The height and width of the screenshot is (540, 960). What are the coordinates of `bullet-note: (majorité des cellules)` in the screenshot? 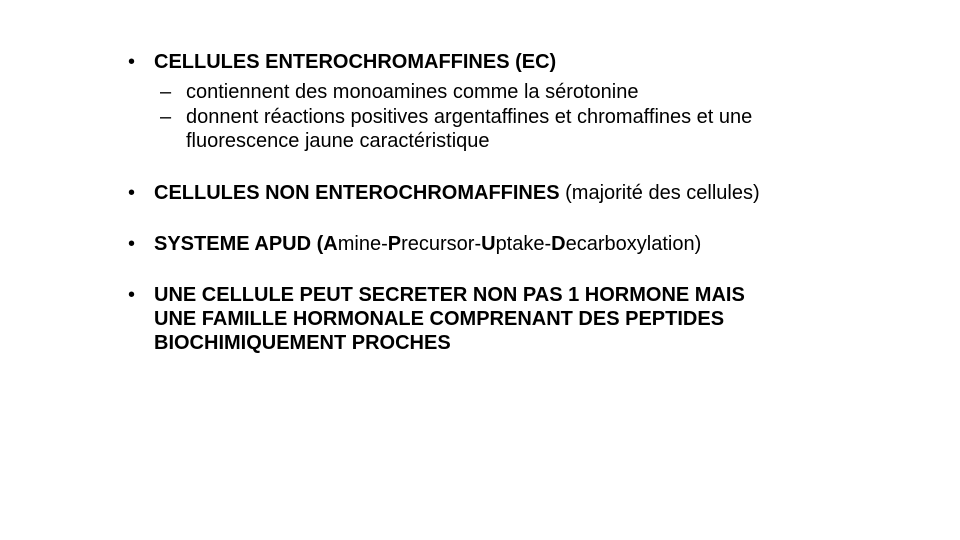 It's located at (659, 193).